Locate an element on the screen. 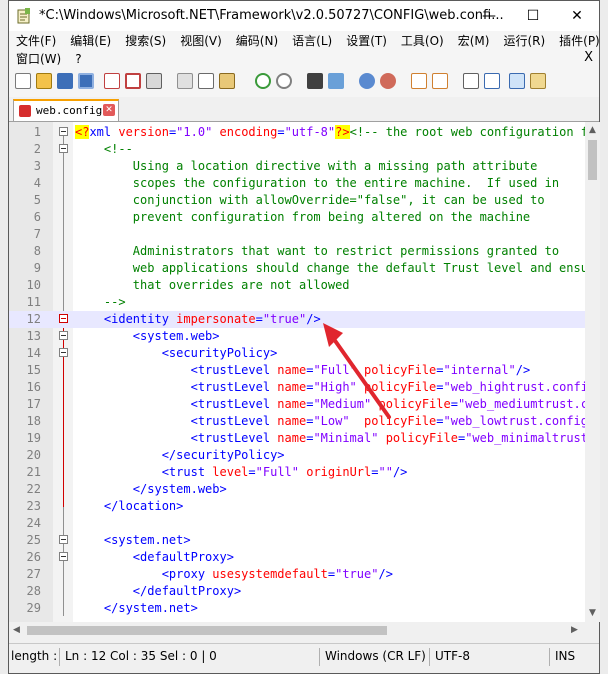 Image resolution: width=608 pixels, height=674 pixels. menu-item-main-10: 插件(P) is located at coordinates (576, 41).